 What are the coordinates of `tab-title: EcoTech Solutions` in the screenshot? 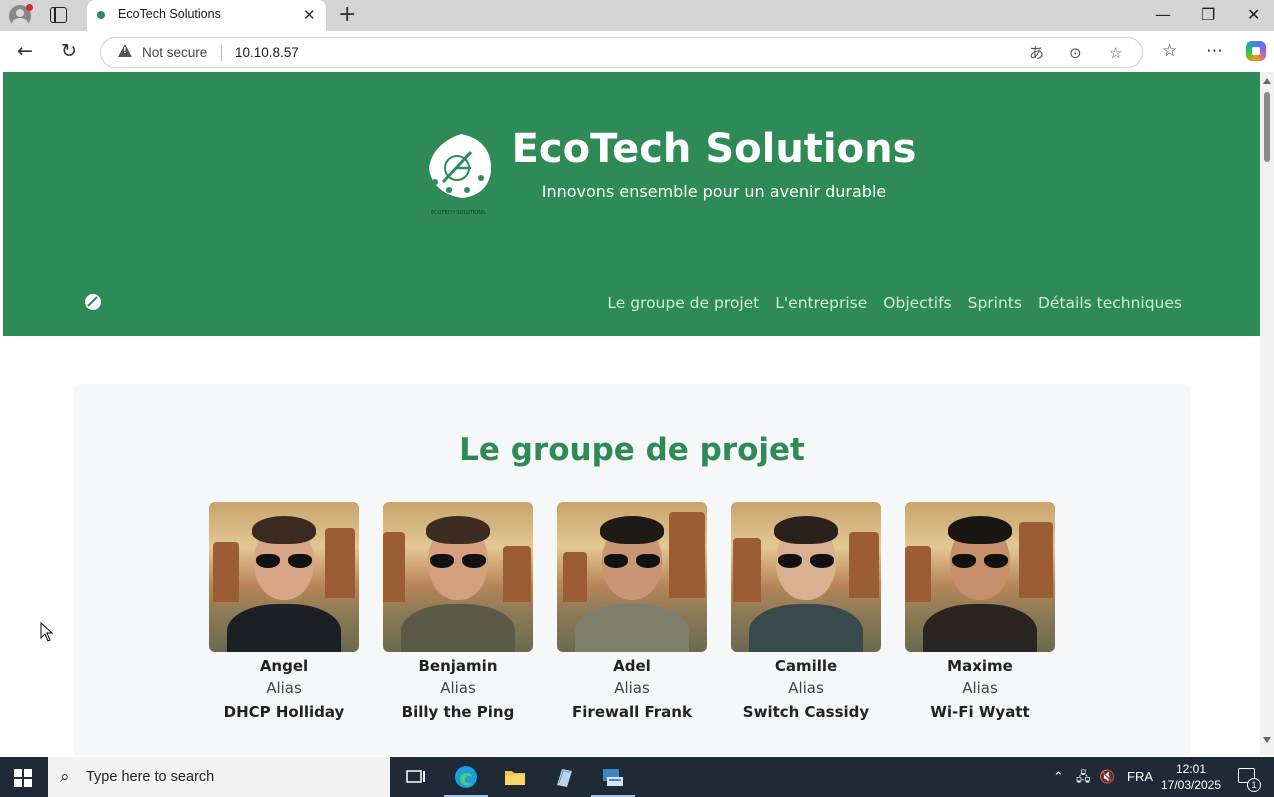 It's located at (169, 14).